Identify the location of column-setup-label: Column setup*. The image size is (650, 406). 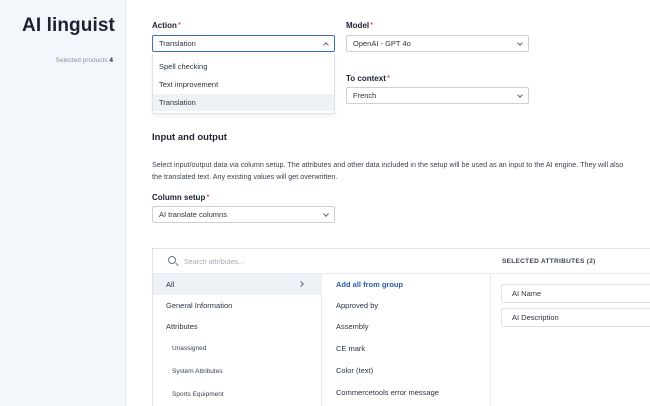
(180, 197).